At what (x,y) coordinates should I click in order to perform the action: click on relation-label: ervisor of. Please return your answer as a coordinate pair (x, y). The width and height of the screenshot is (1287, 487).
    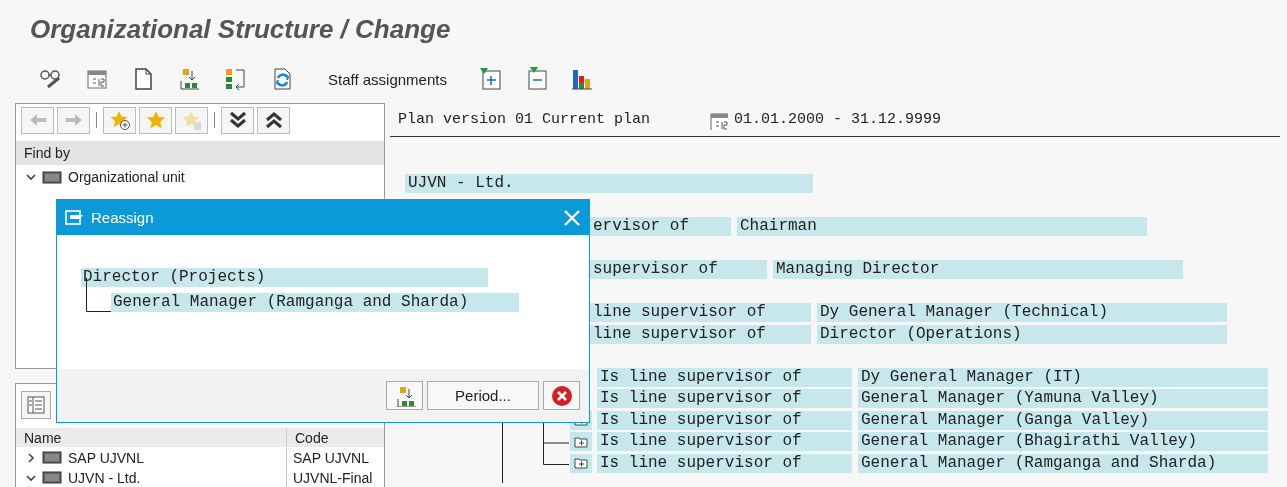
    Looking at the image, I should click on (660, 227).